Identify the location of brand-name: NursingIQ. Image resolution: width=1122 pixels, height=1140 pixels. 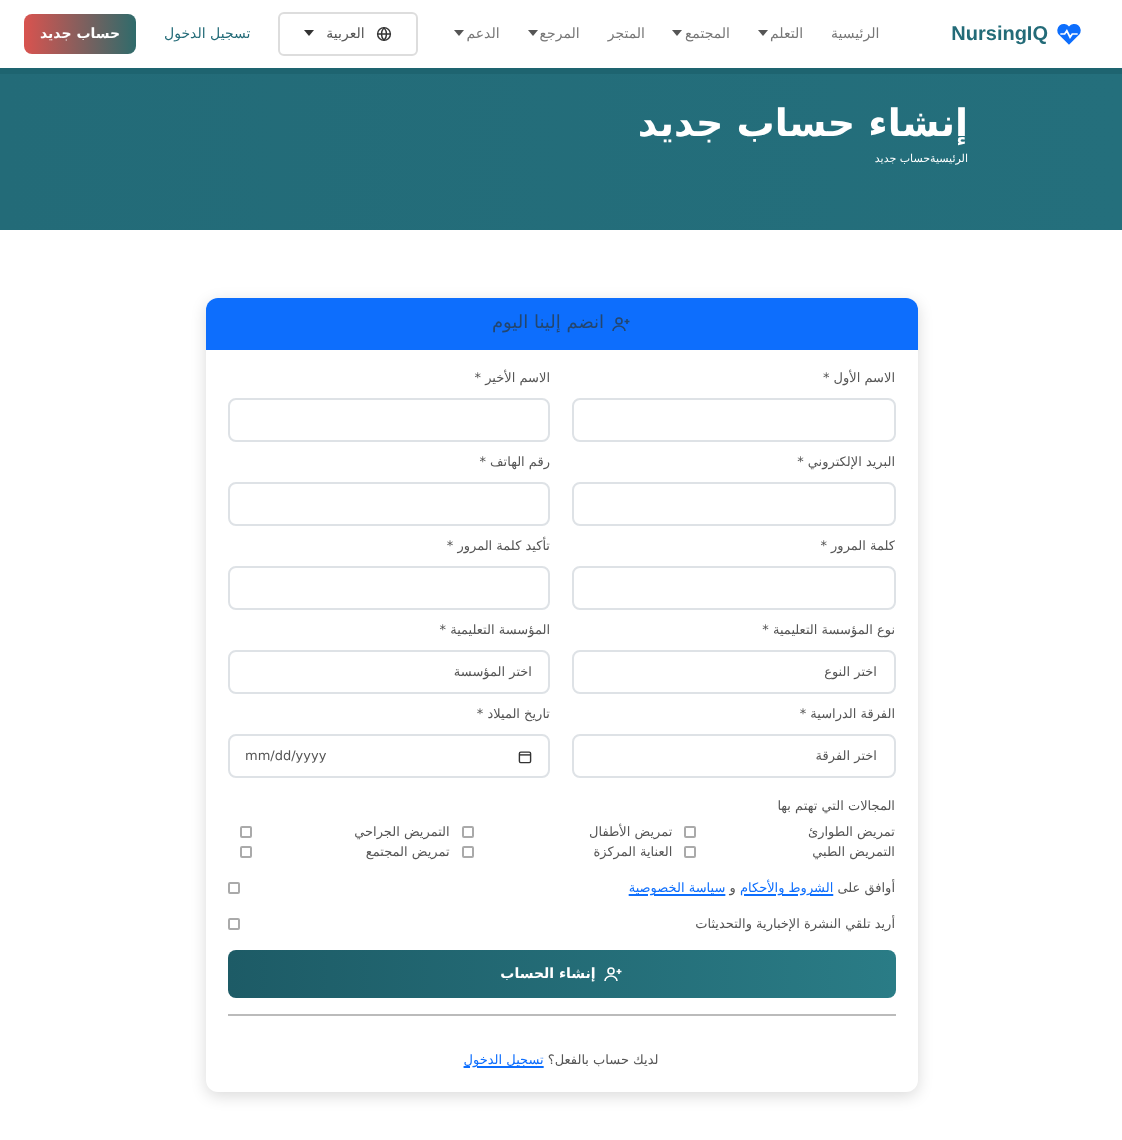
(999, 34).